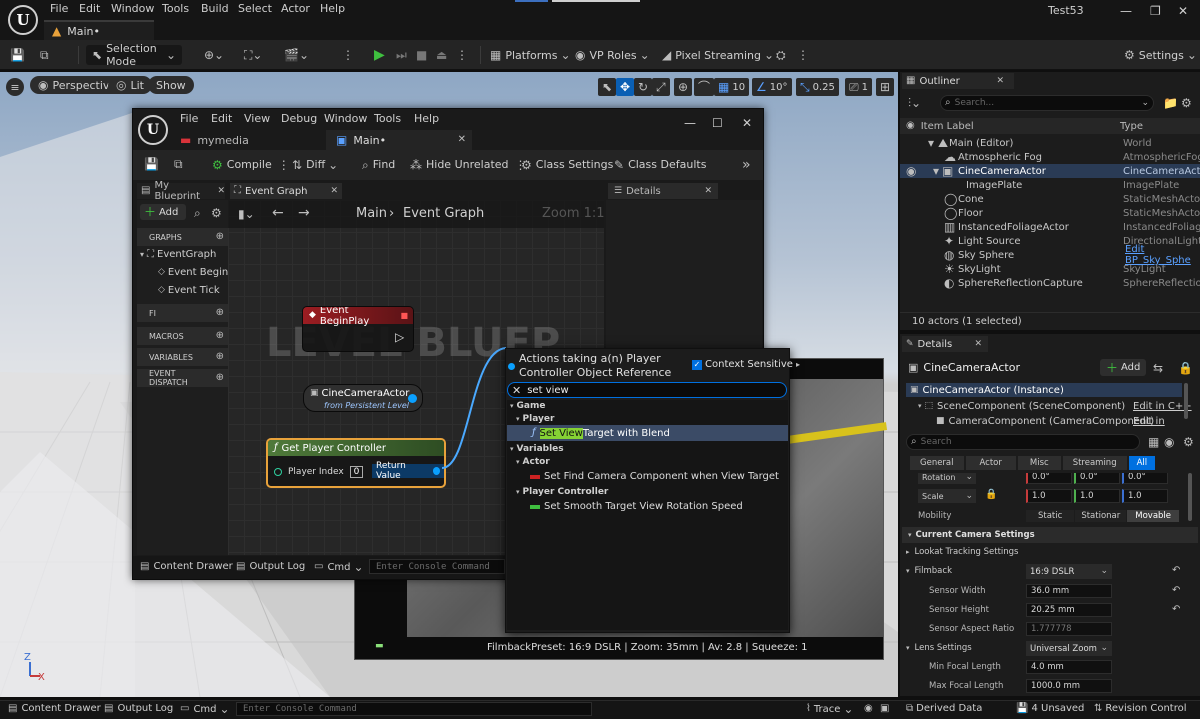 The image size is (1200, 719). What do you see at coordinates (278, 213) in the screenshot?
I see `back-arrow-icon: ←` at bounding box center [278, 213].